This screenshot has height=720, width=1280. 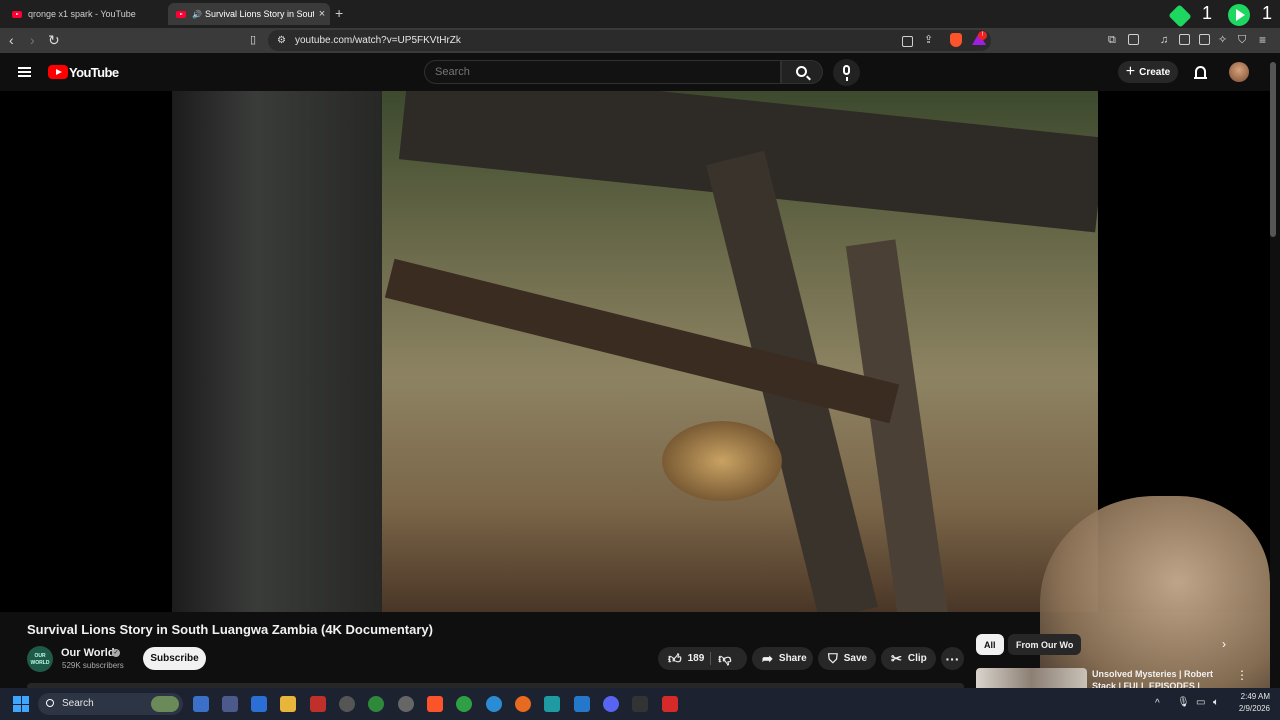 What do you see at coordinates (181, 14) in the screenshot?
I see `youtube-favicon-icon` at bounding box center [181, 14].